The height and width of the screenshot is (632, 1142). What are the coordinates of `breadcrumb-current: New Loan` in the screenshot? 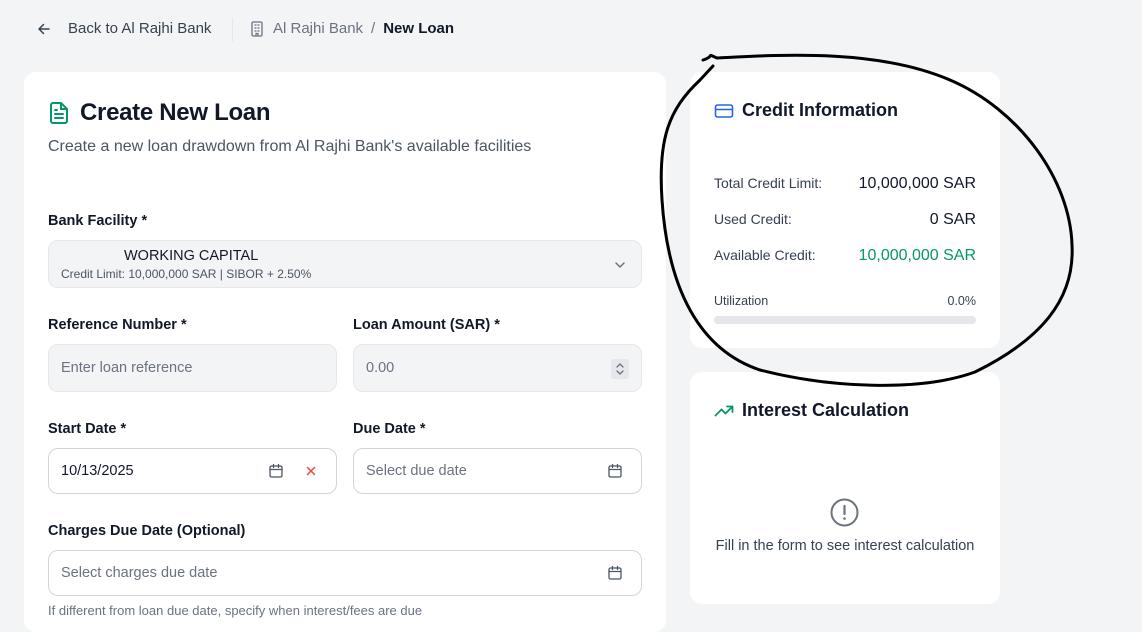 It's located at (419, 28).